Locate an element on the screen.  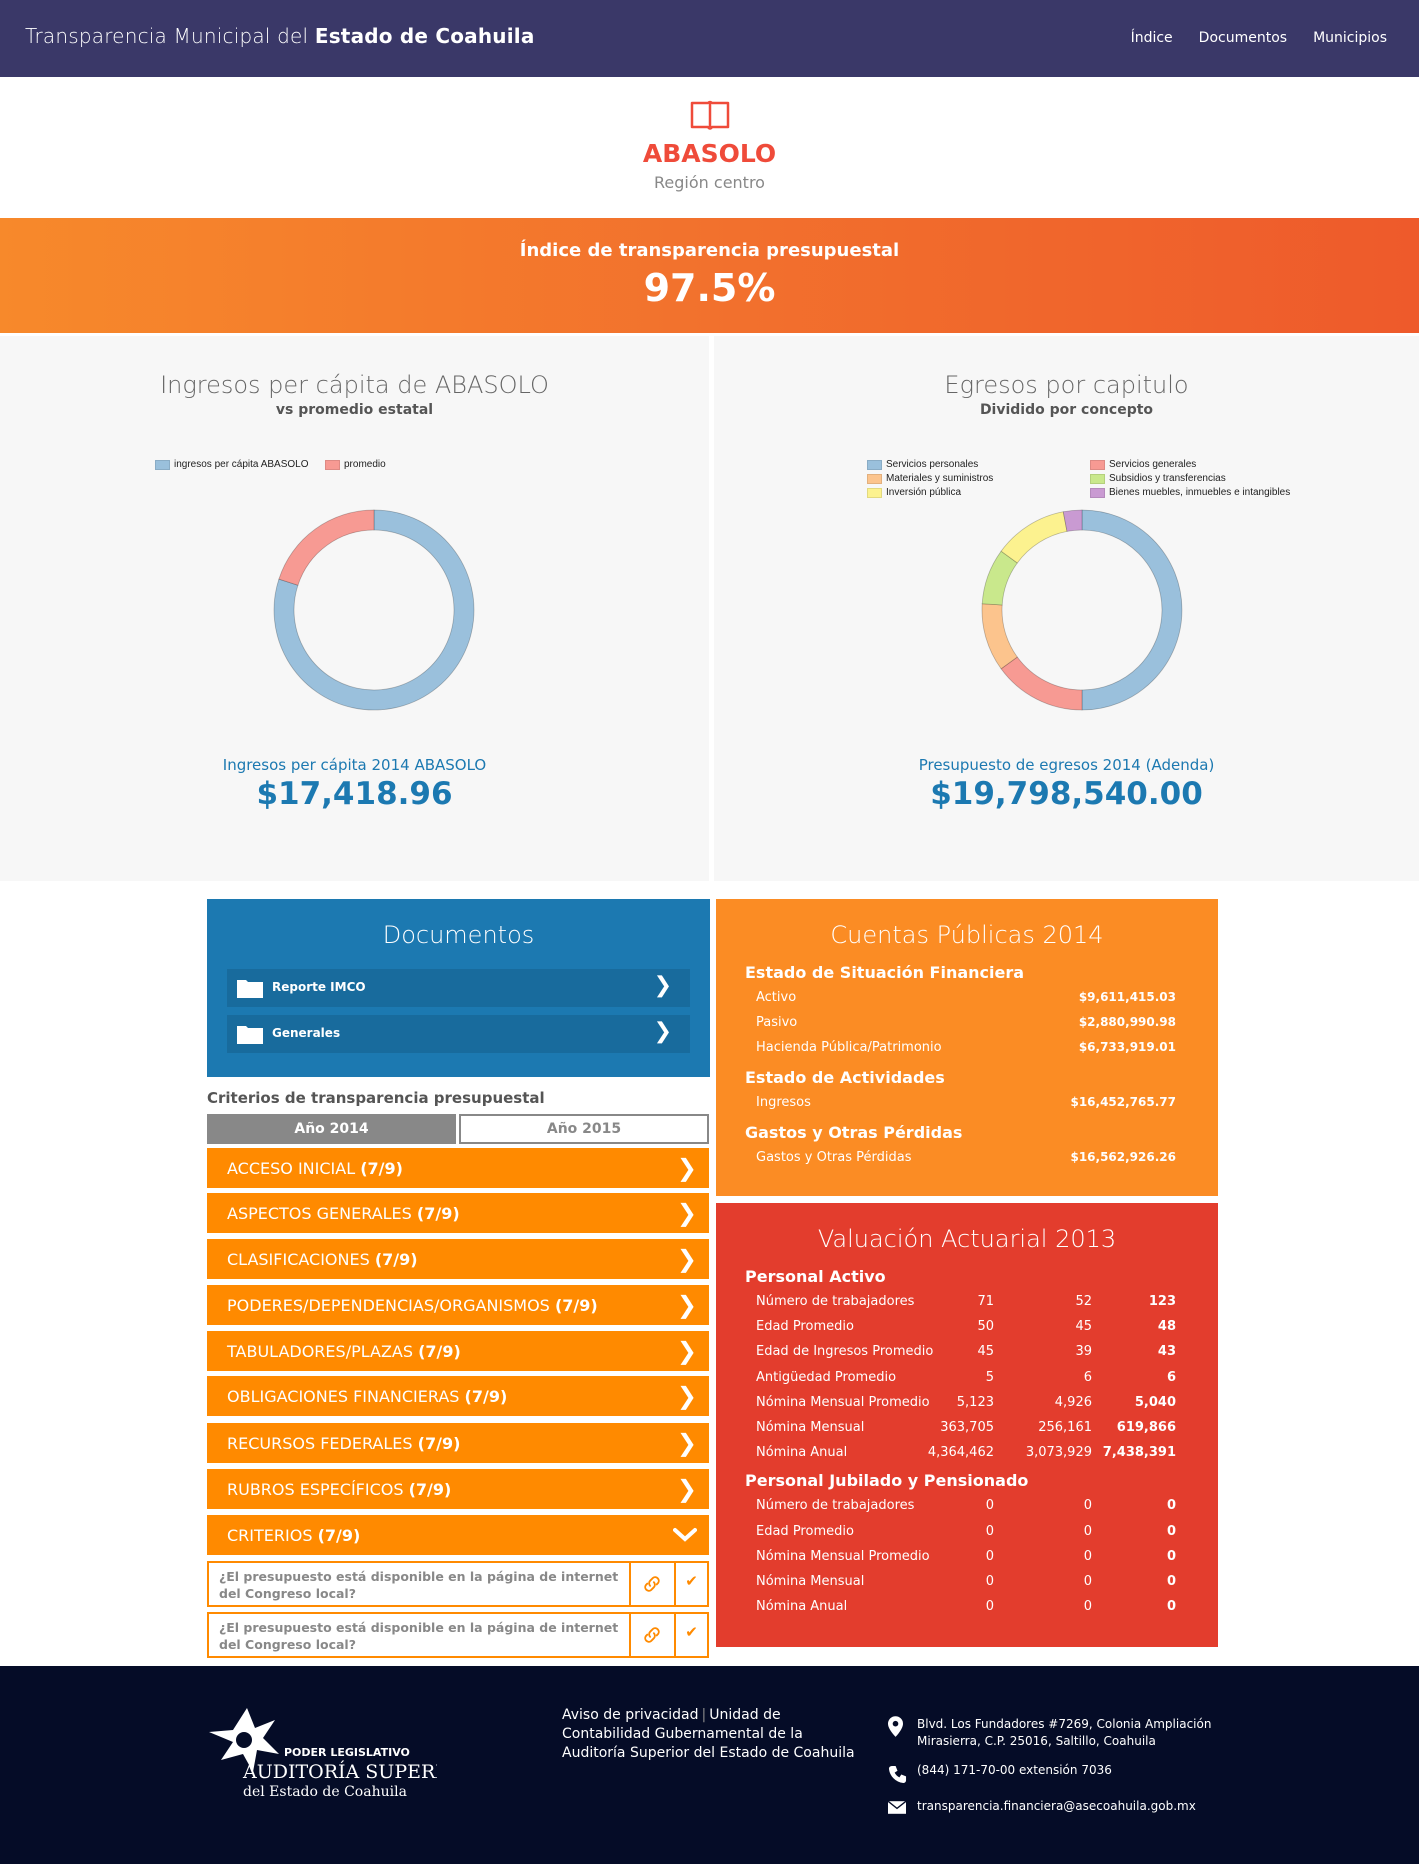
row-value-total: 7,438,391 is located at coordinates (1139, 1453).